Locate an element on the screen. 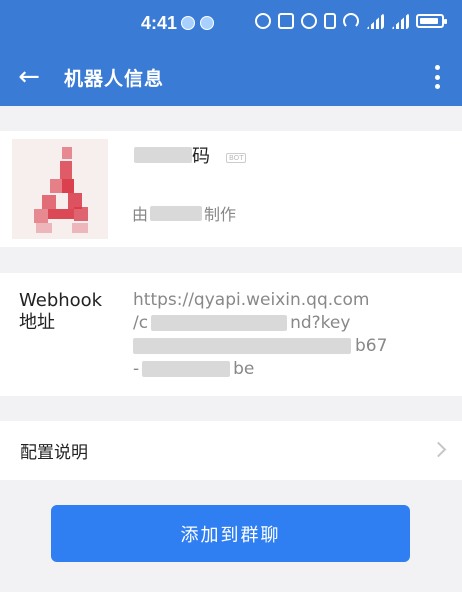 The image size is (462, 592). back-button: ← is located at coordinates (29, 77).